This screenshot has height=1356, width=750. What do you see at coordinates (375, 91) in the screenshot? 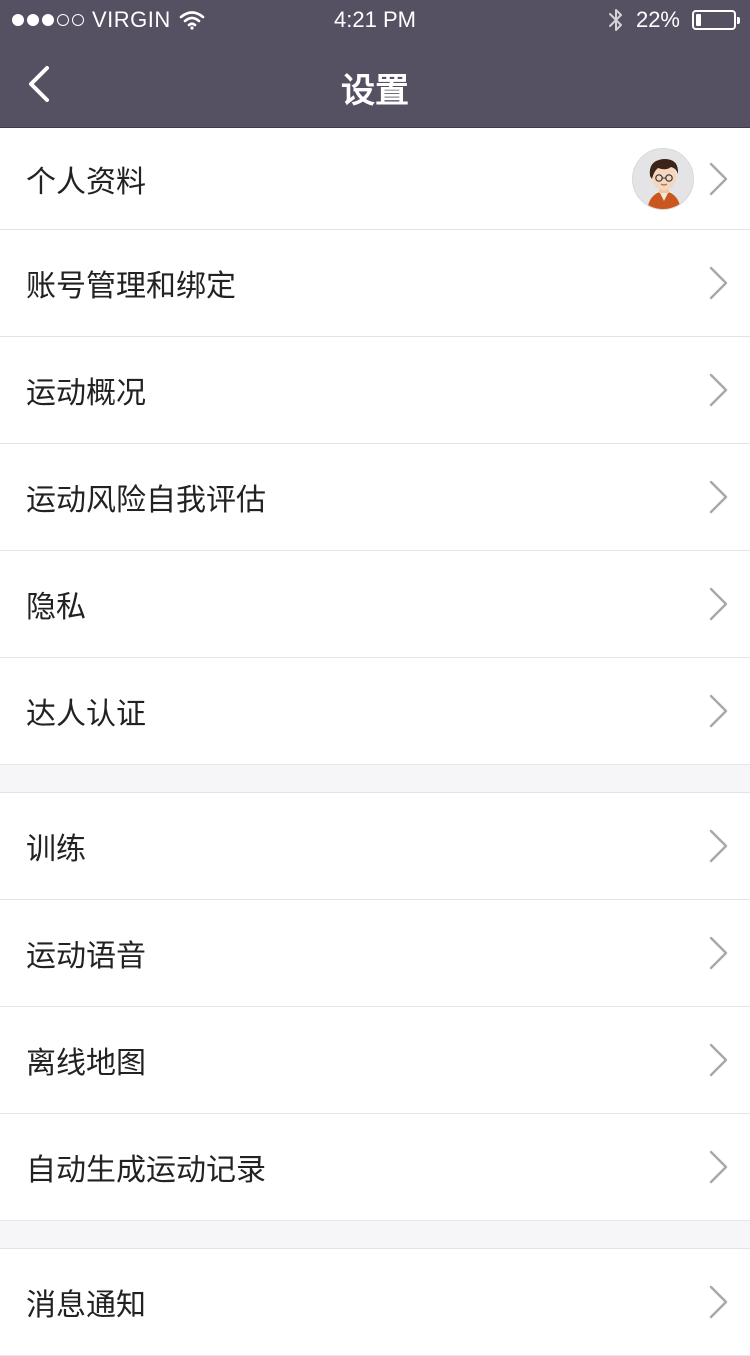
I see `page-title: 设置` at bounding box center [375, 91].